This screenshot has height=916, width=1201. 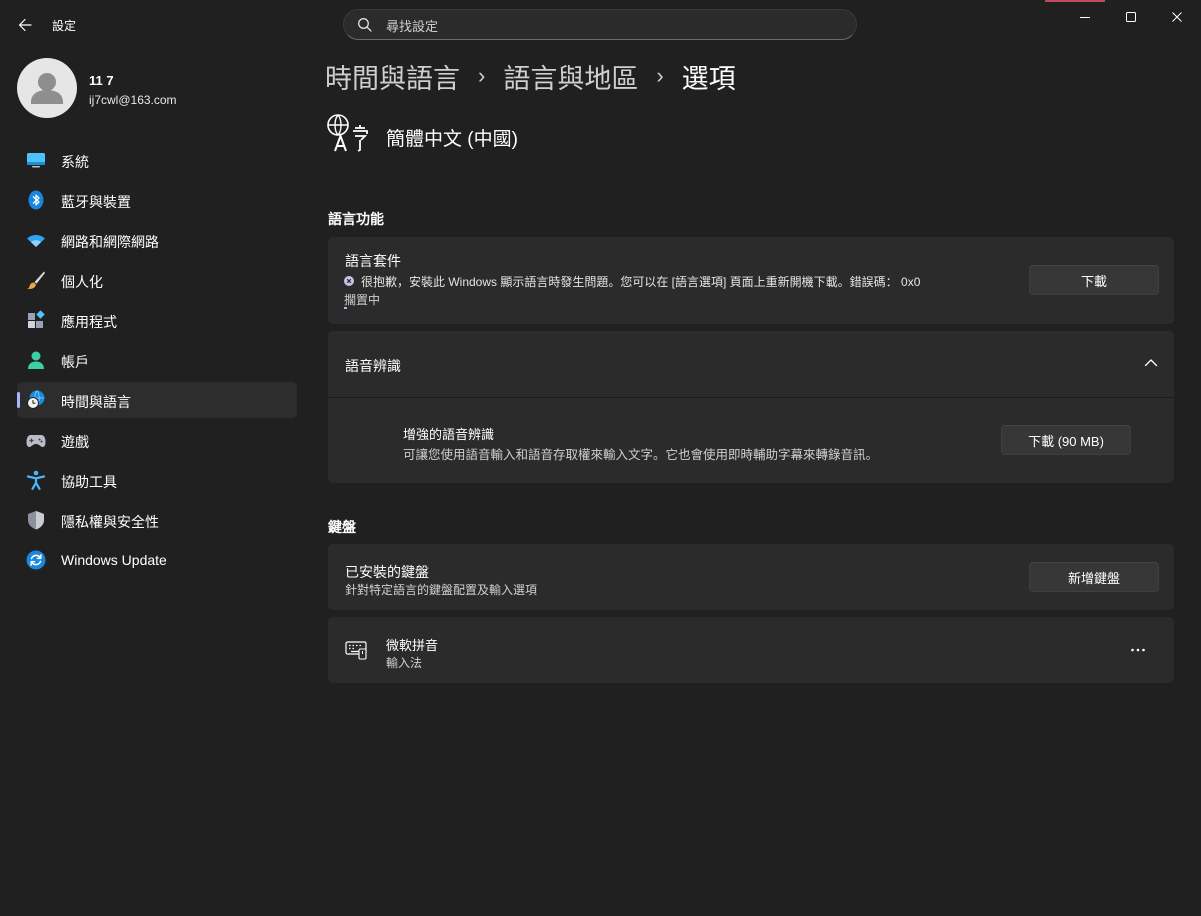 I want to click on active-indicator, so click(x=18, y=400).